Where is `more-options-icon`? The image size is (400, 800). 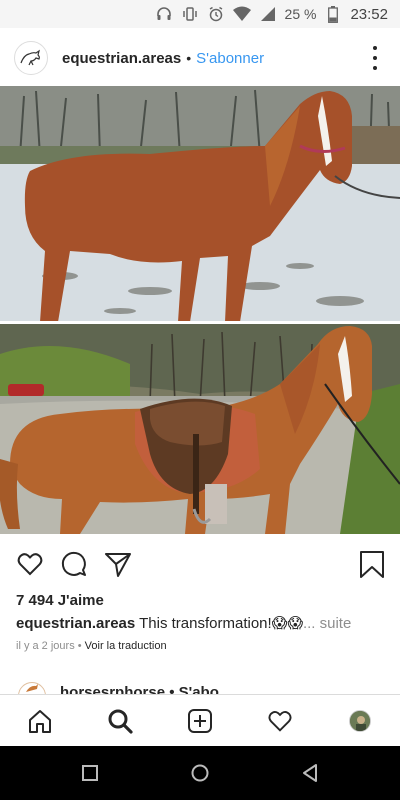
more-options-icon is located at coordinates (375, 58).